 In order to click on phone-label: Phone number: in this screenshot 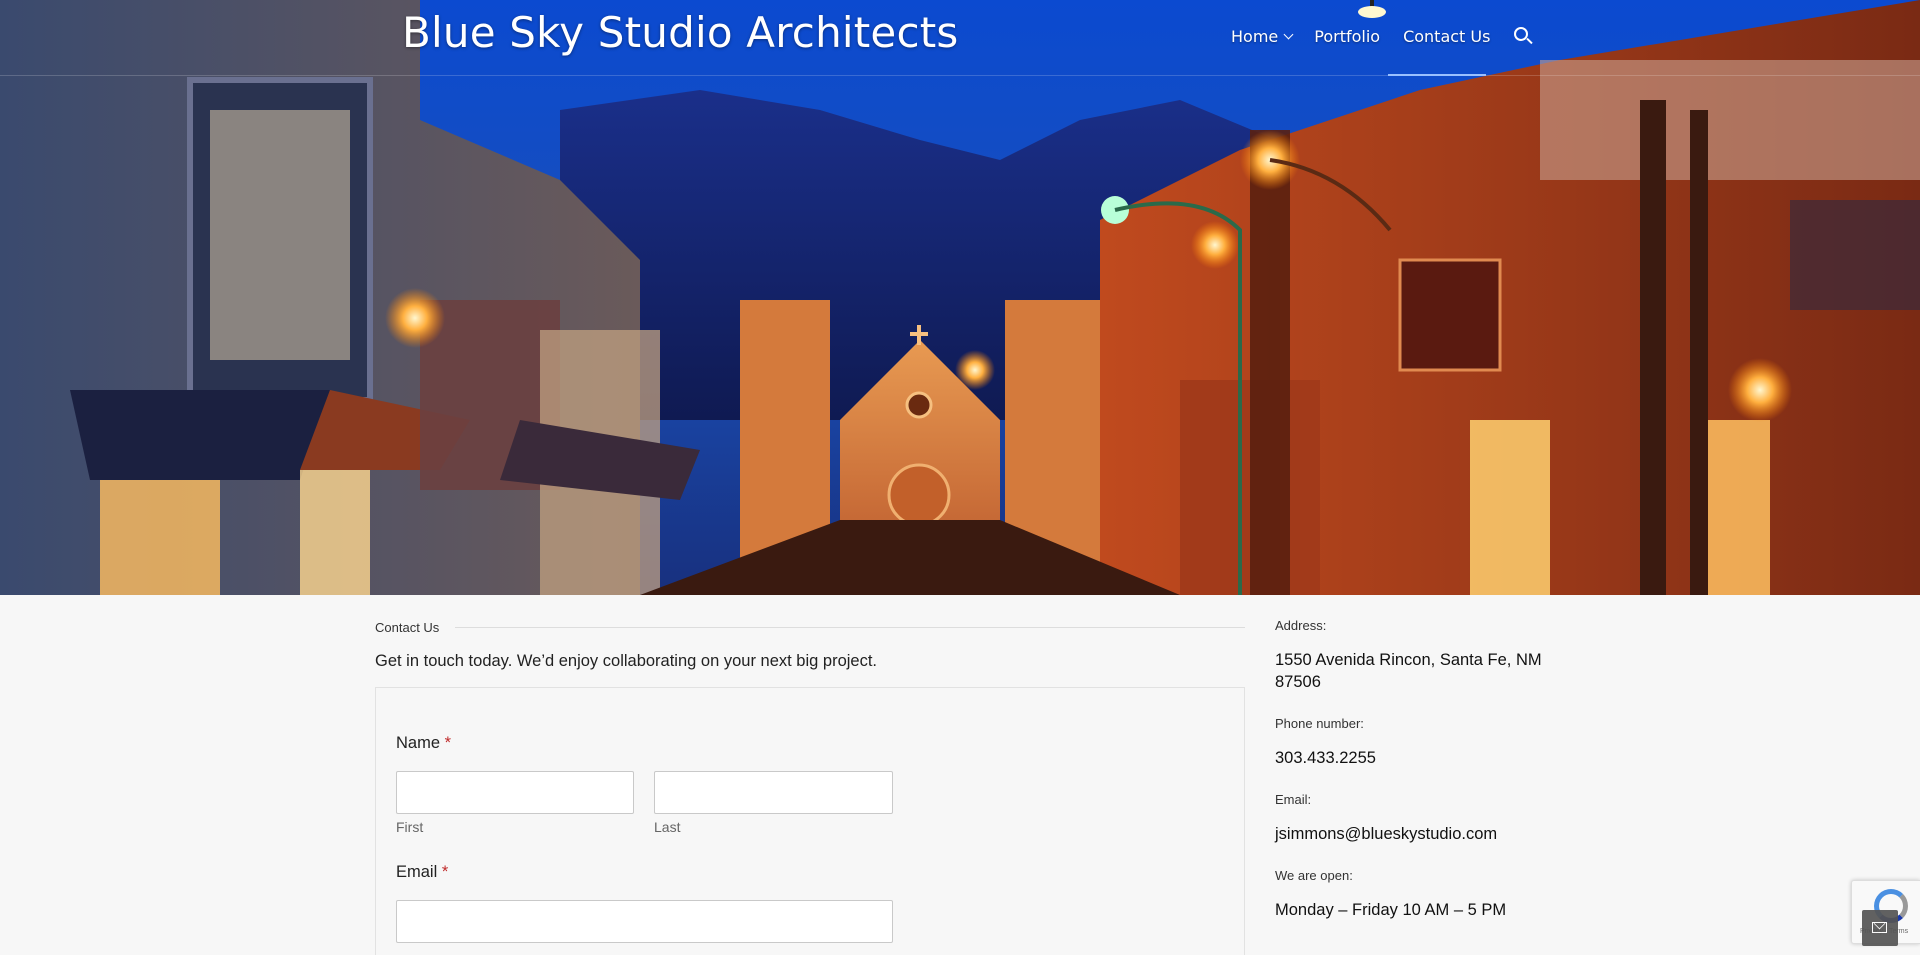, I will do `click(1319, 723)`.